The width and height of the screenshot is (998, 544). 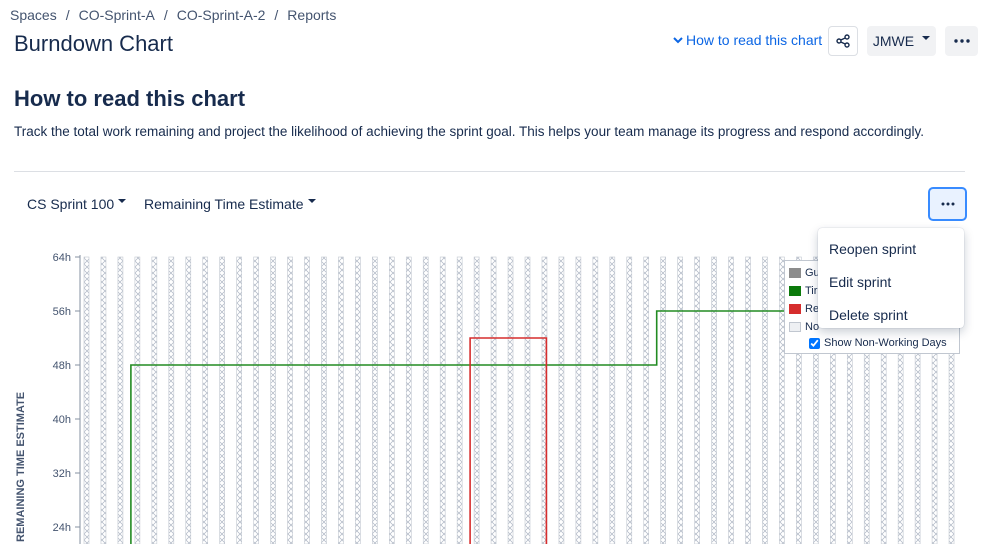 What do you see at coordinates (311, 15) in the screenshot?
I see `breadcrumb-item: Reports` at bounding box center [311, 15].